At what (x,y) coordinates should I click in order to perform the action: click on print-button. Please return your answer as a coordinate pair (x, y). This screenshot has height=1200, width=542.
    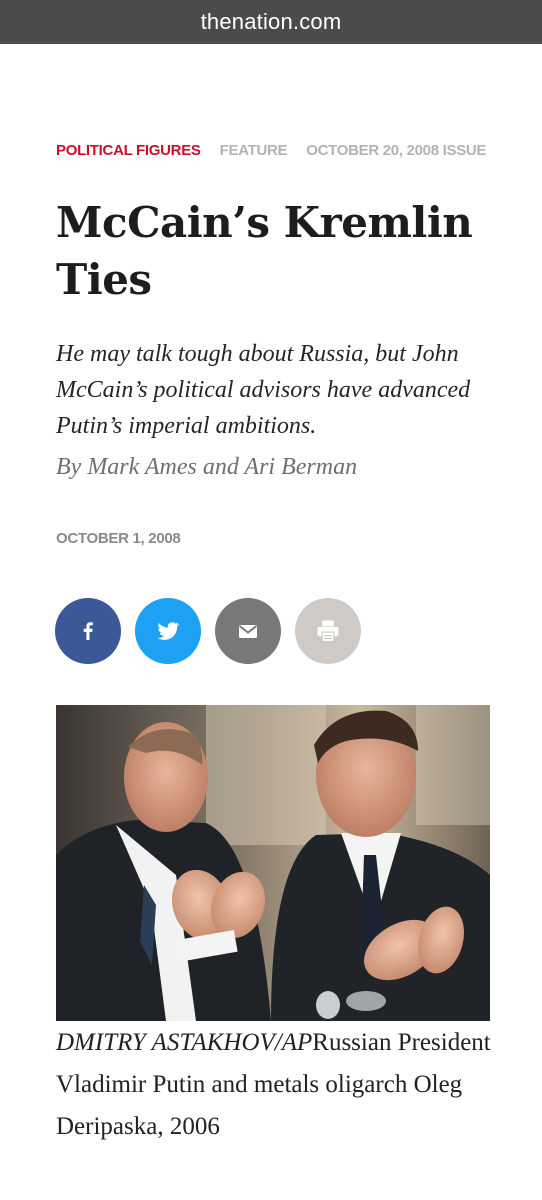
    Looking at the image, I should click on (328, 631).